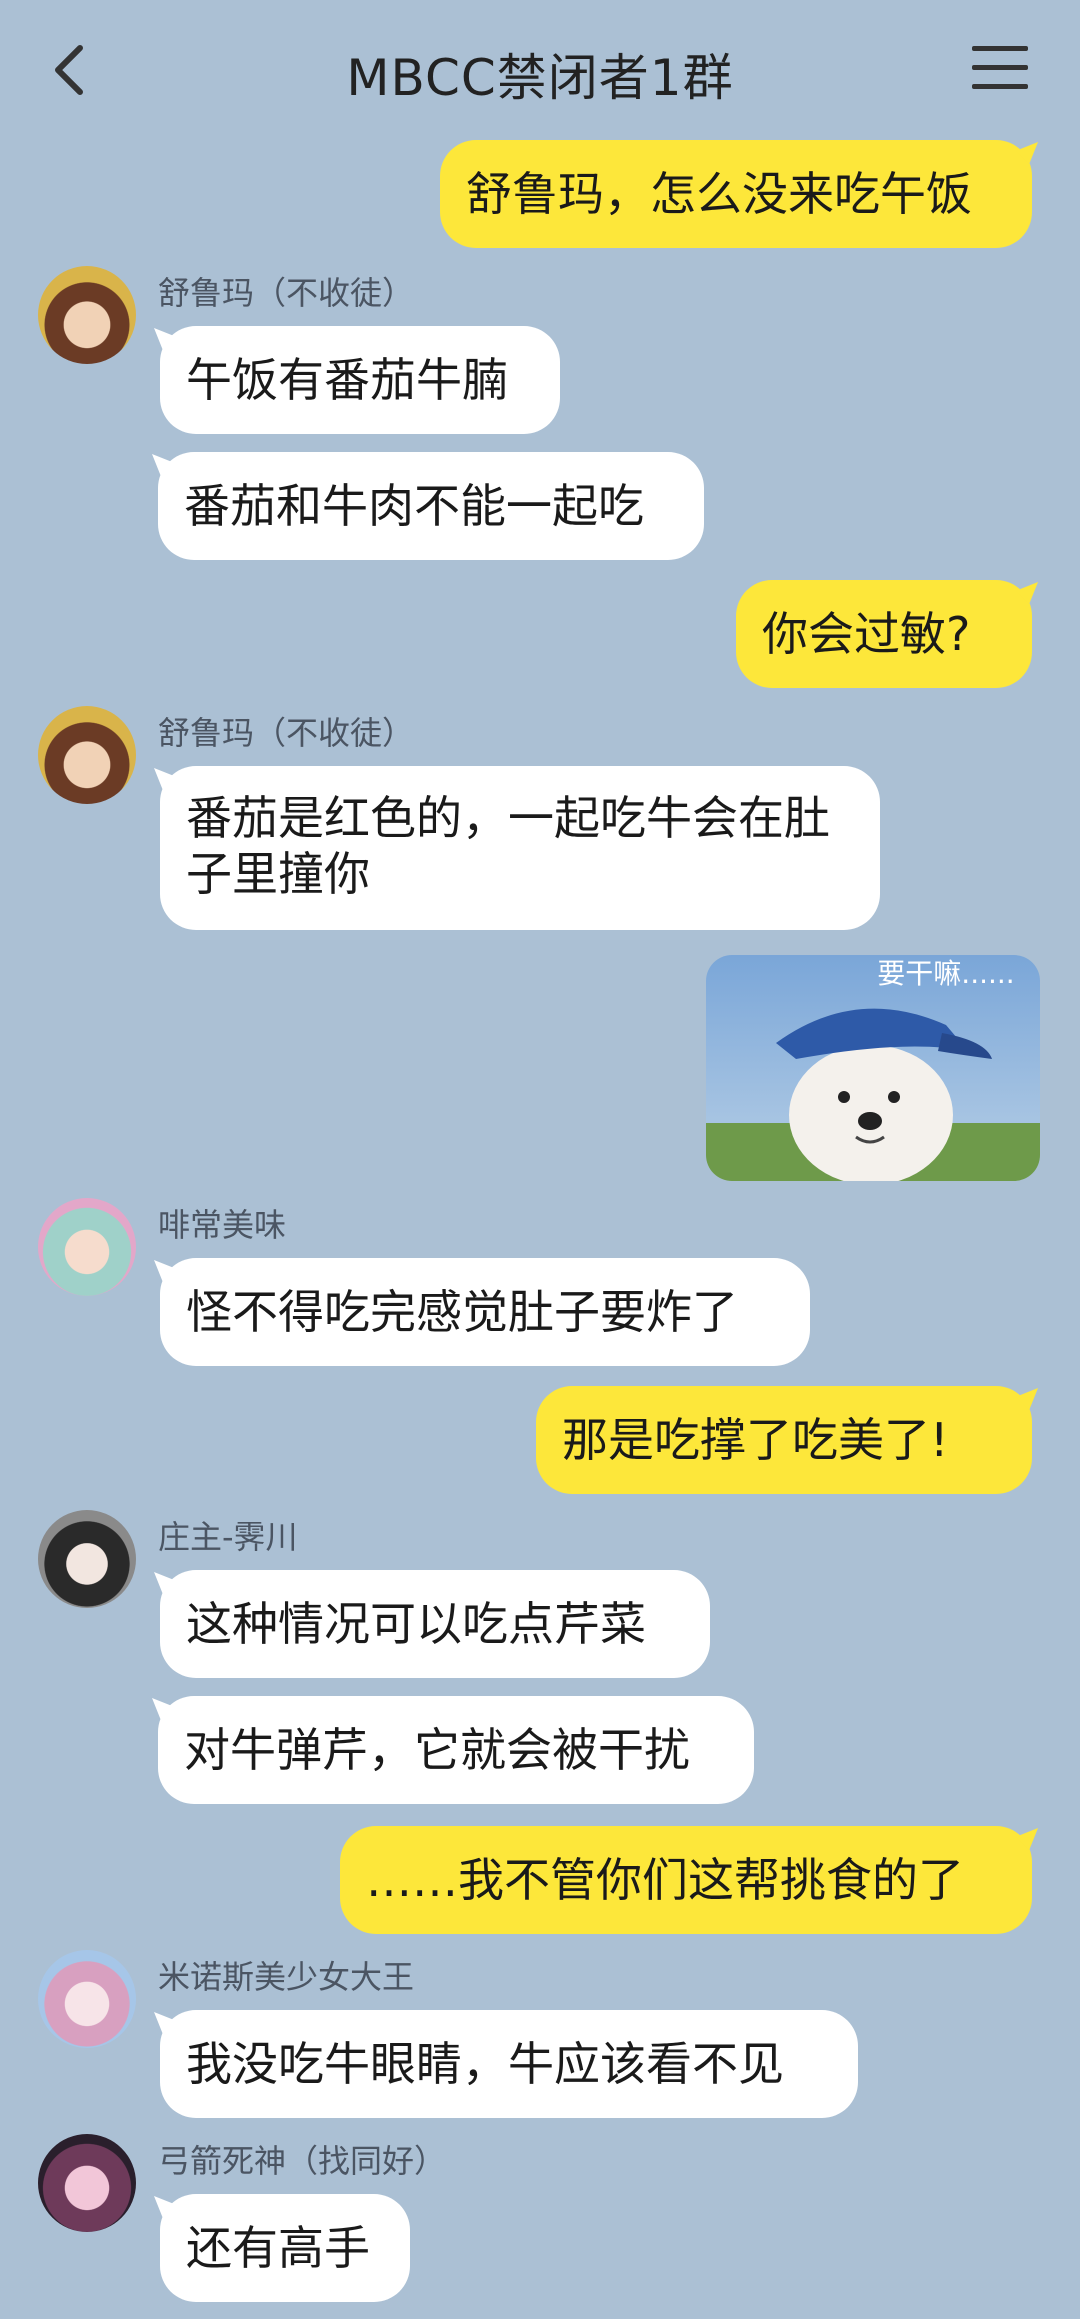  What do you see at coordinates (1000, 70) in the screenshot?
I see `menu-icon` at bounding box center [1000, 70].